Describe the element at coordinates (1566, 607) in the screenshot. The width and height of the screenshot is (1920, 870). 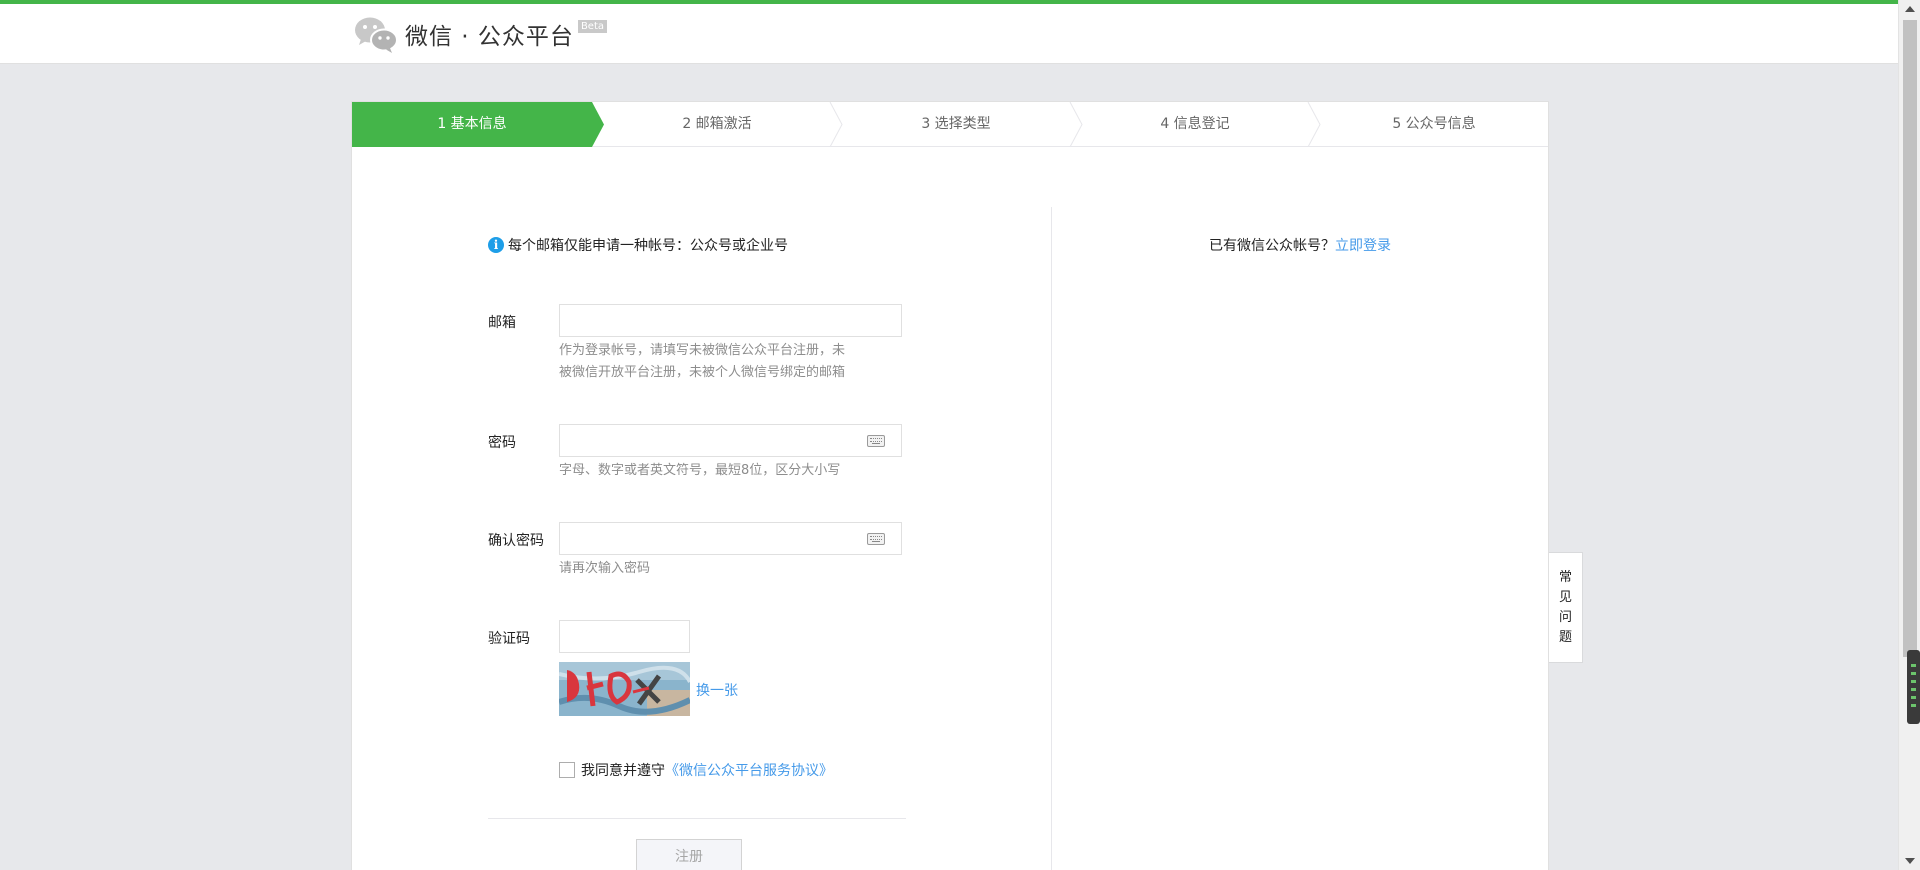
I see `faq-button: 常 见 问 题` at that location.